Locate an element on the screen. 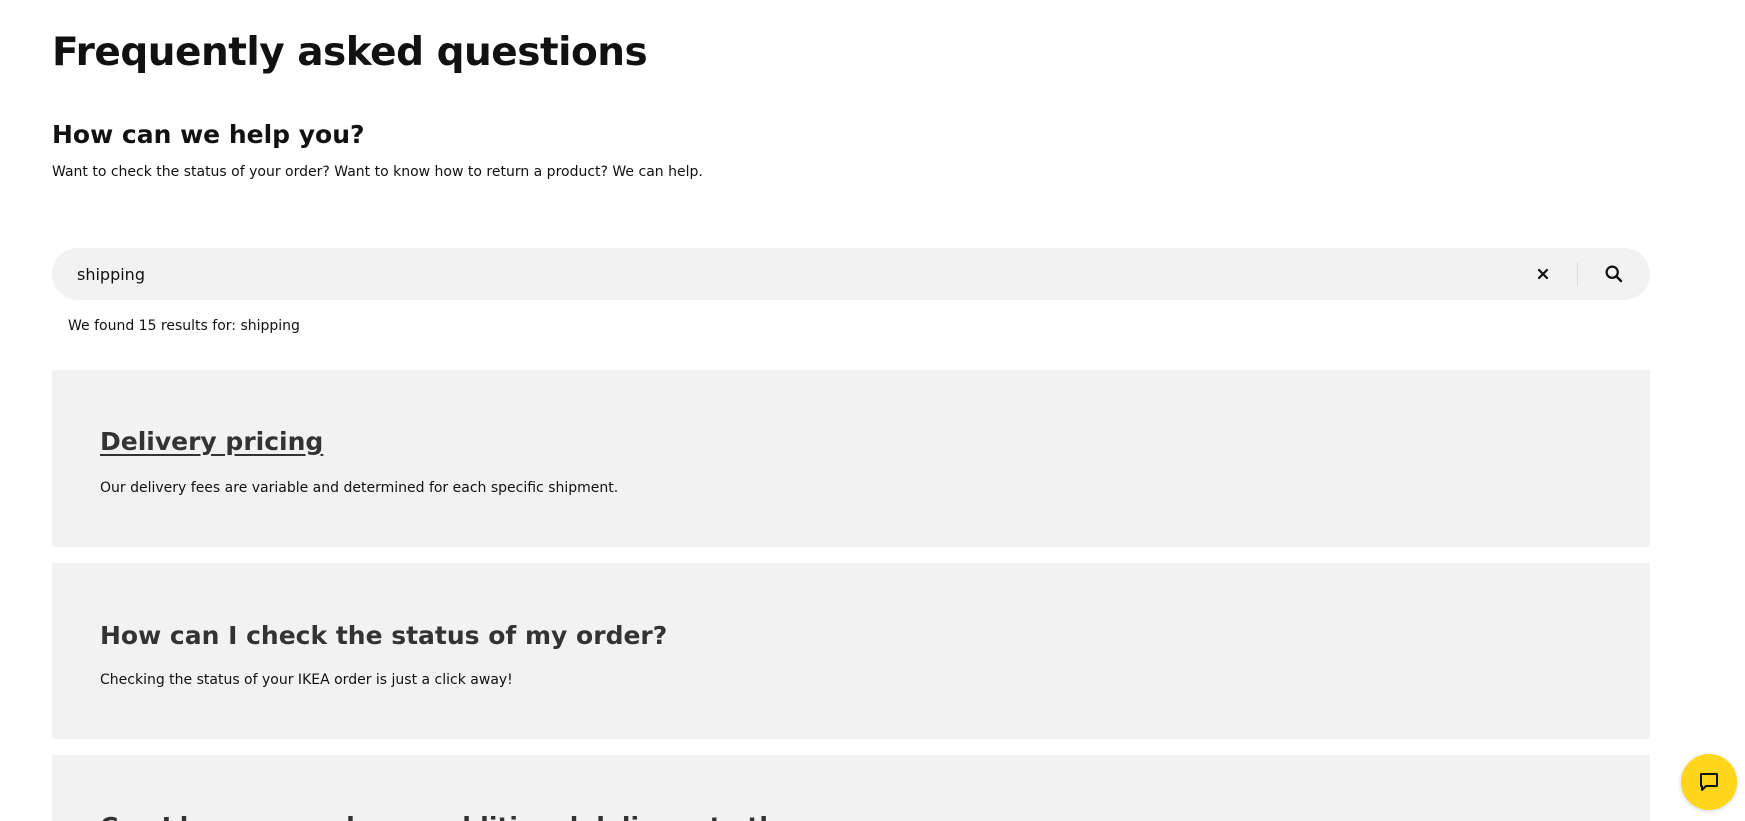 This screenshot has height=821, width=1745. result-title-link: How can I check the status of my order? is located at coordinates (383, 635).